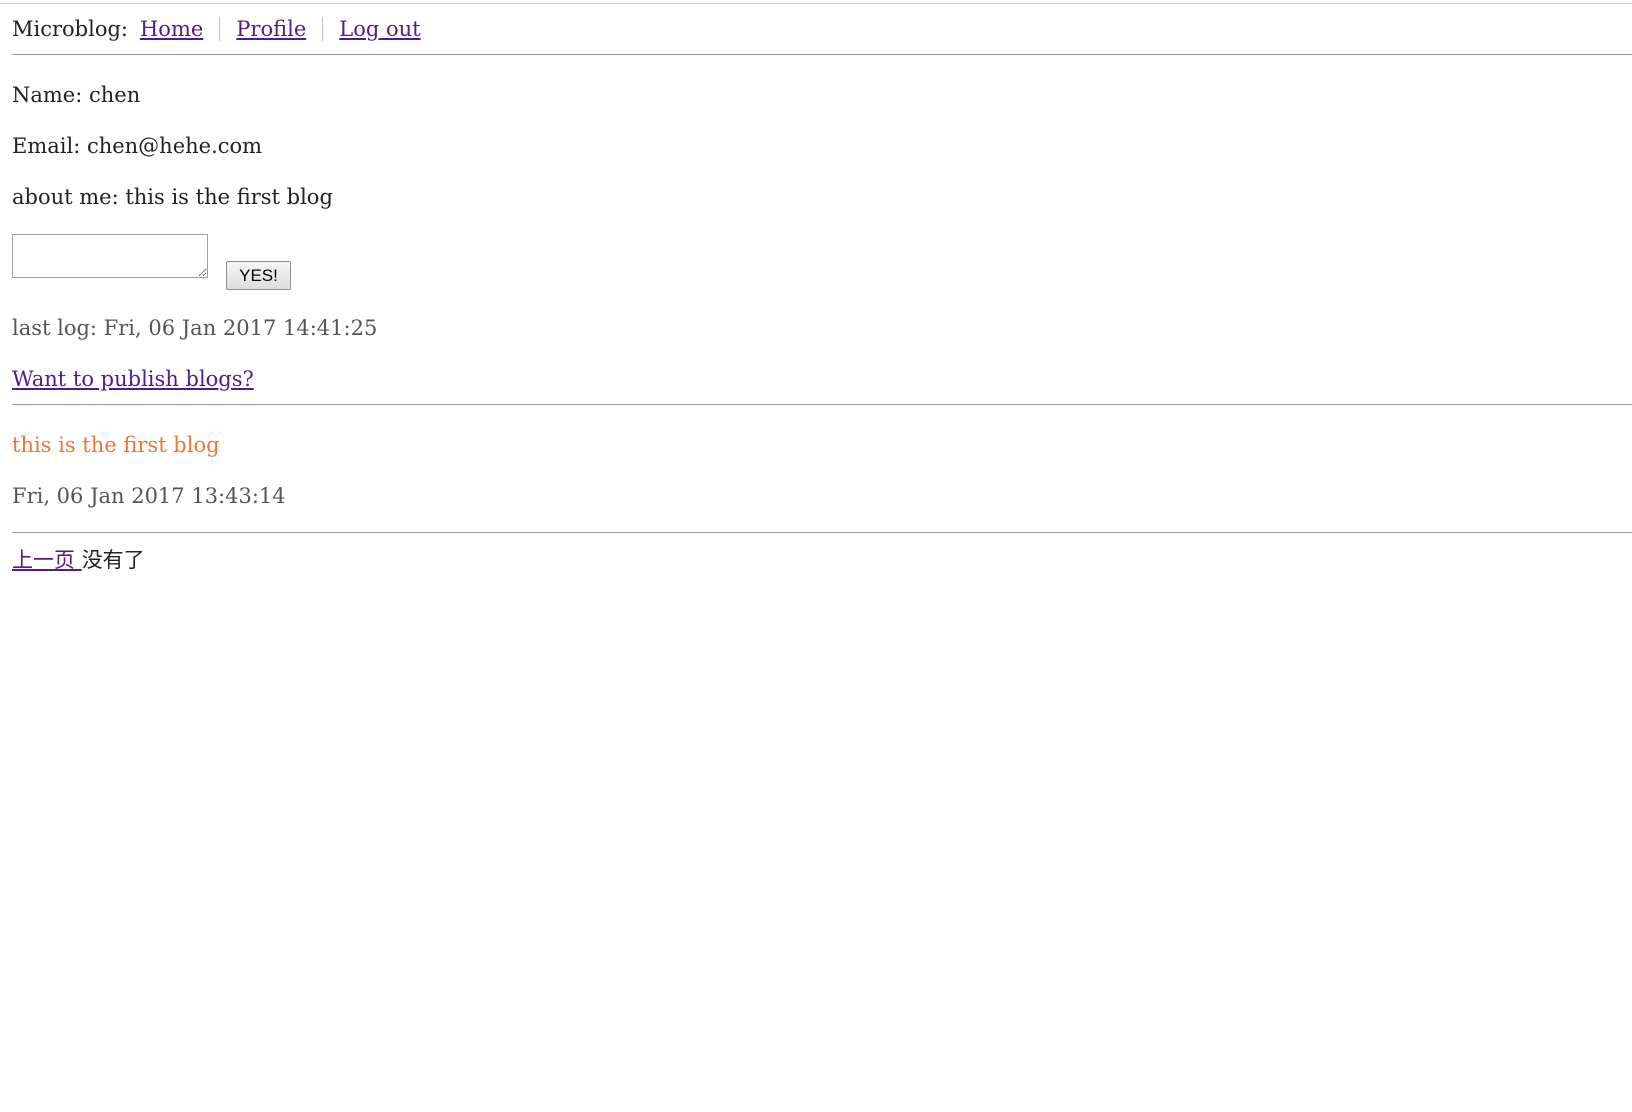  Describe the element at coordinates (47, 560) in the screenshot. I see `pagination-prev-link: 上一页` at that location.